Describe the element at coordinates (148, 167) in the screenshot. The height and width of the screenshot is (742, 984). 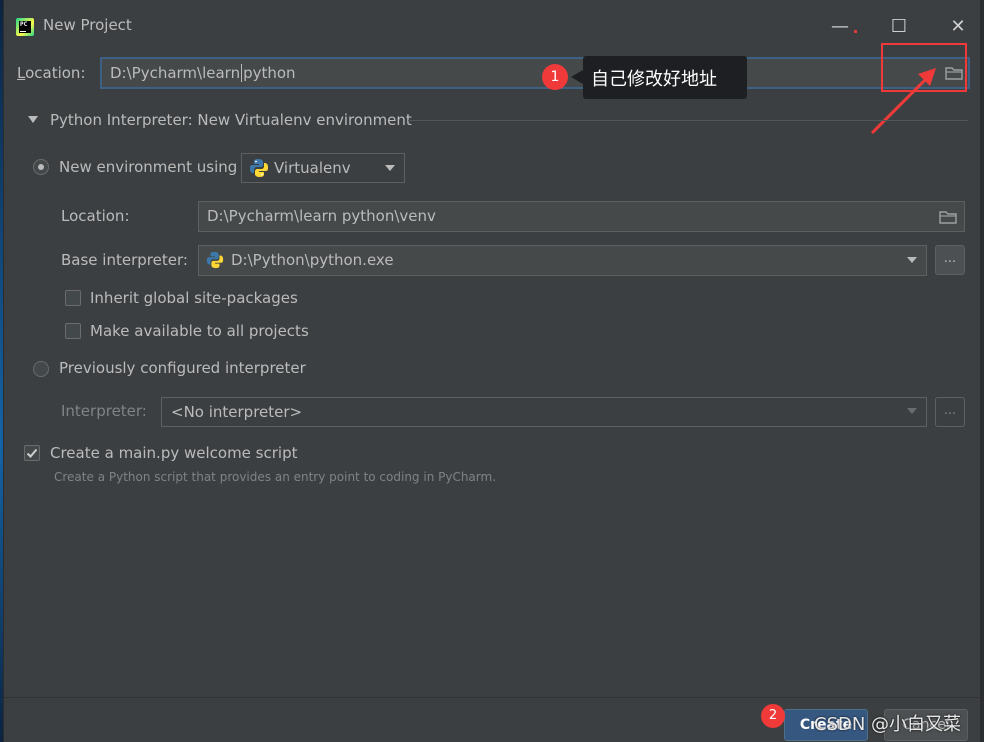
I see `new-environment-label: New environment using` at that location.